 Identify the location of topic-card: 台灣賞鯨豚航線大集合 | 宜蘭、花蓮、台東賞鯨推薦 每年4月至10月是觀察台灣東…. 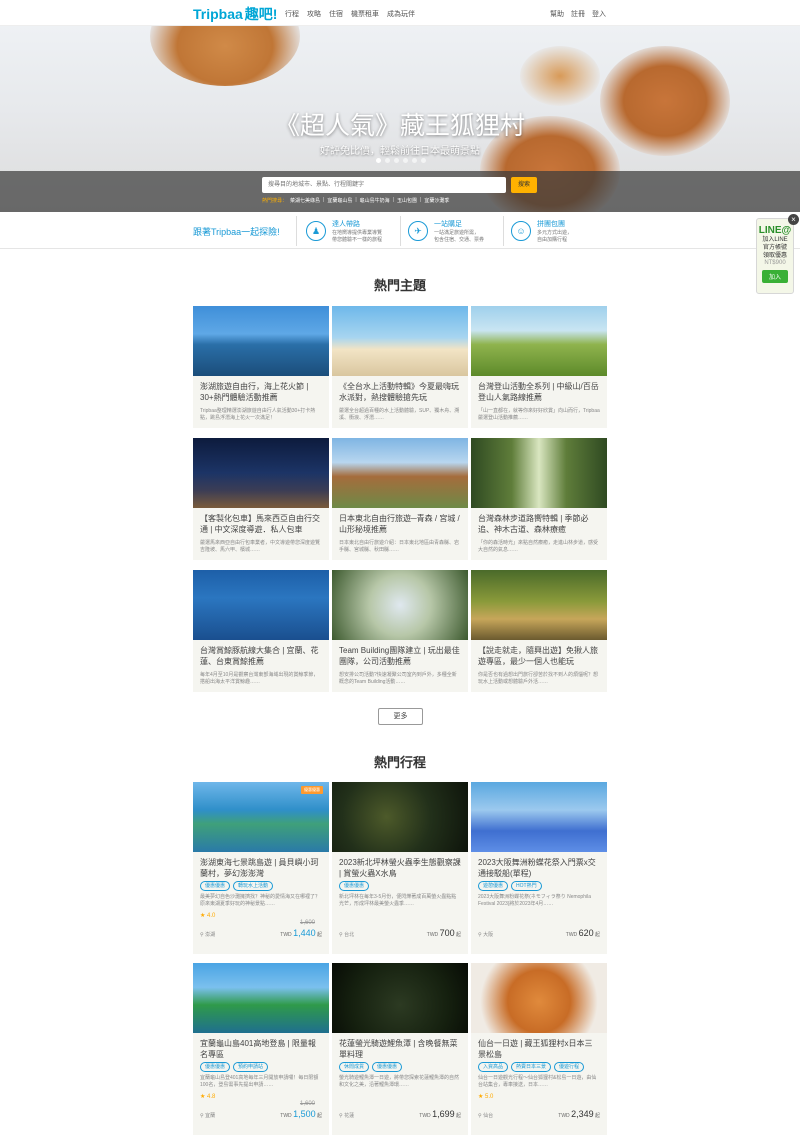
(261, 631).